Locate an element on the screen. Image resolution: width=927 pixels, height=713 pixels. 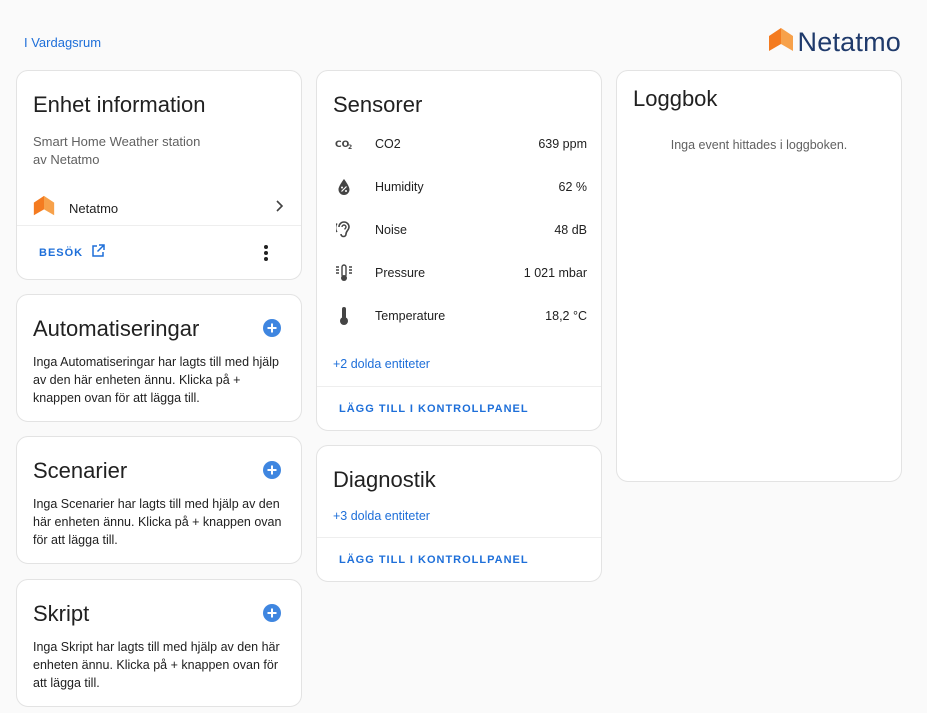
visit-label: BESÖK is located at coordinates (61, 252).